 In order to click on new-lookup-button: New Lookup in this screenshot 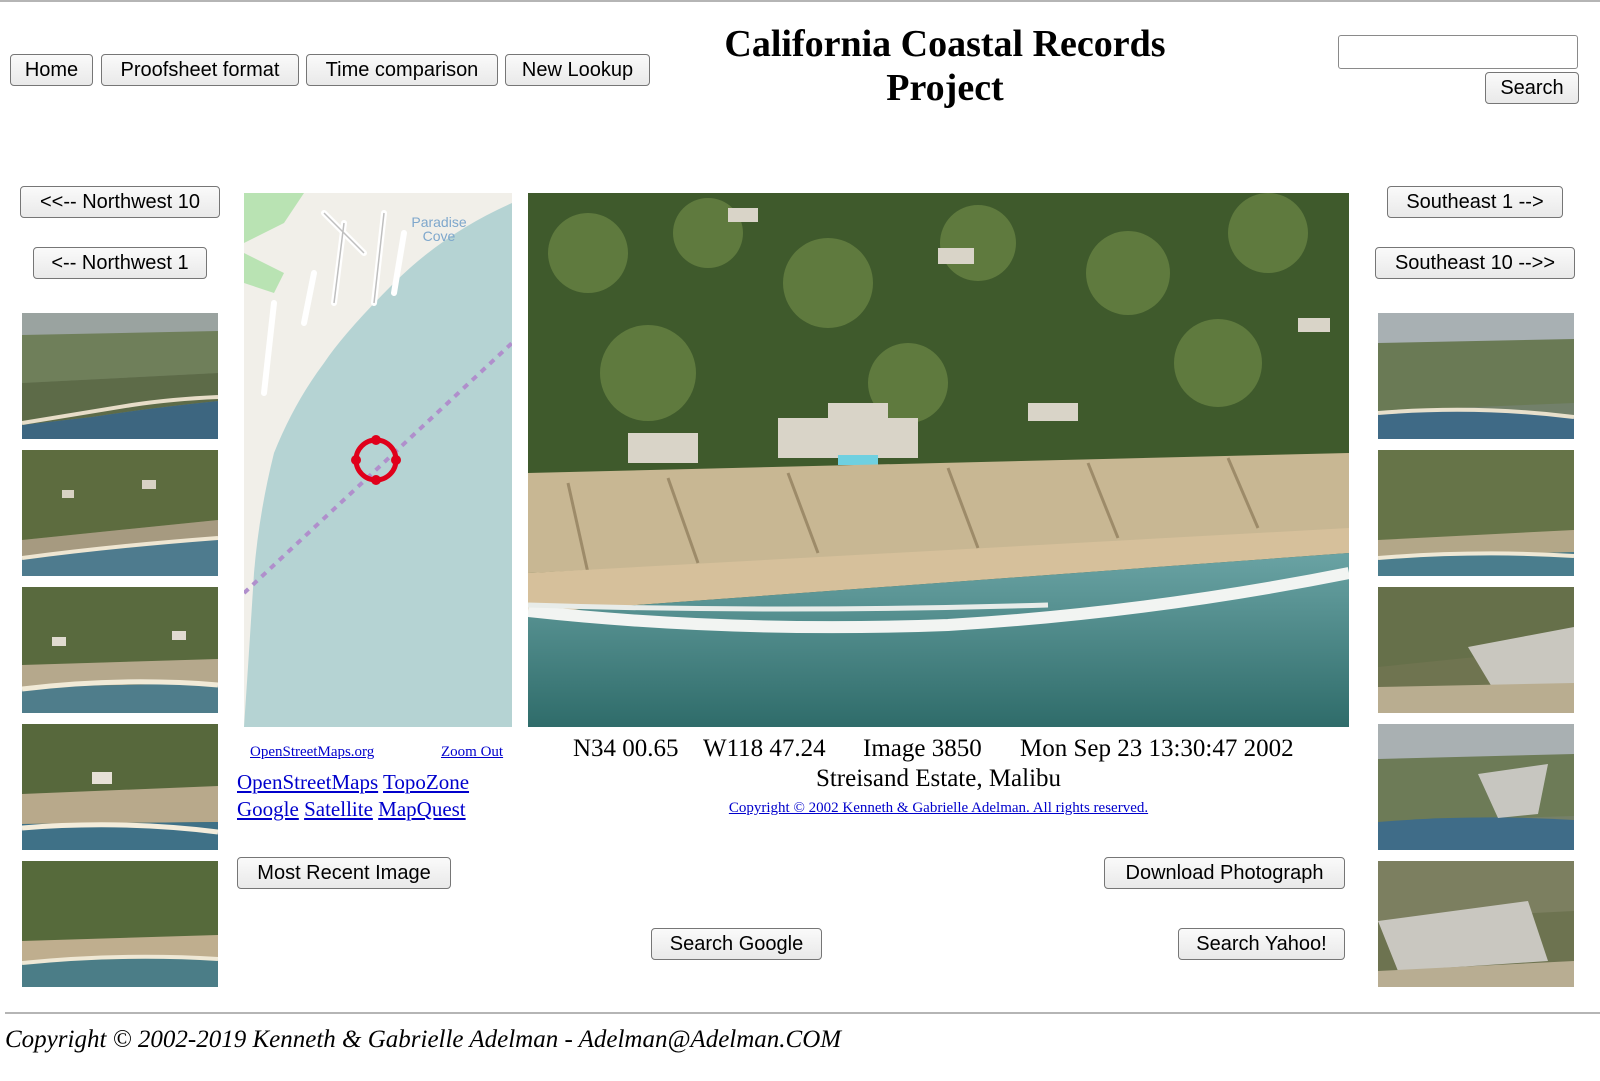, I will do `click(577, 70)`.